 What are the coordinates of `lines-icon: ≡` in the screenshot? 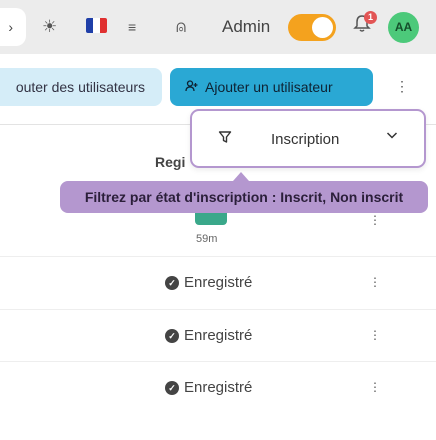 It's located at (132, 27).